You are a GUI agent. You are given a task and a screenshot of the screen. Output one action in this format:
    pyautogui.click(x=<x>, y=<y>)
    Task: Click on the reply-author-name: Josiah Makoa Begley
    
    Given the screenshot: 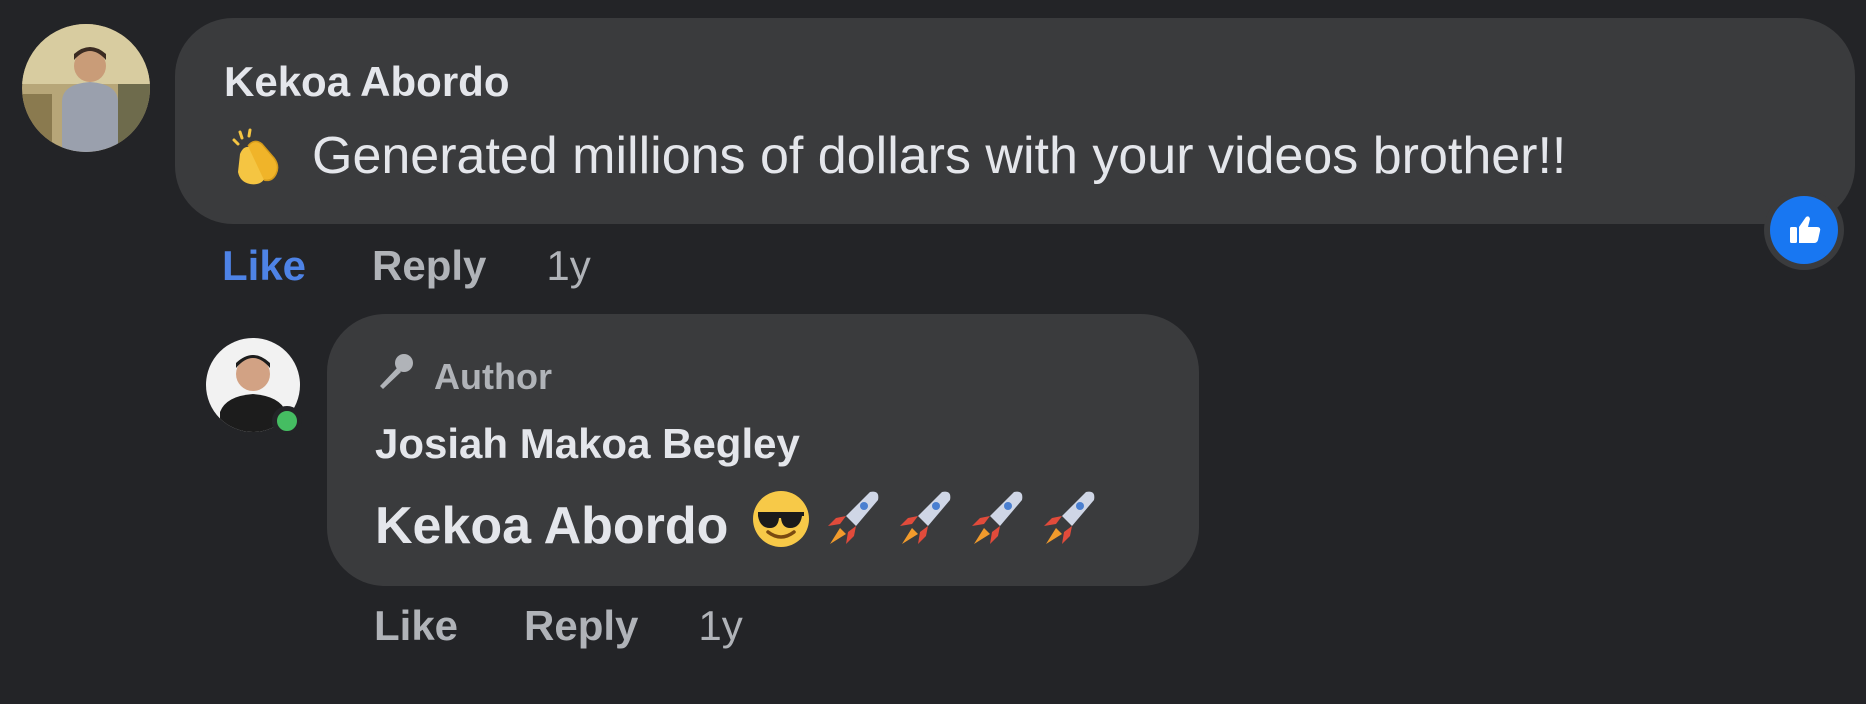 What is the action you would take?
    pyautogui.click(x=587, y=444)
    